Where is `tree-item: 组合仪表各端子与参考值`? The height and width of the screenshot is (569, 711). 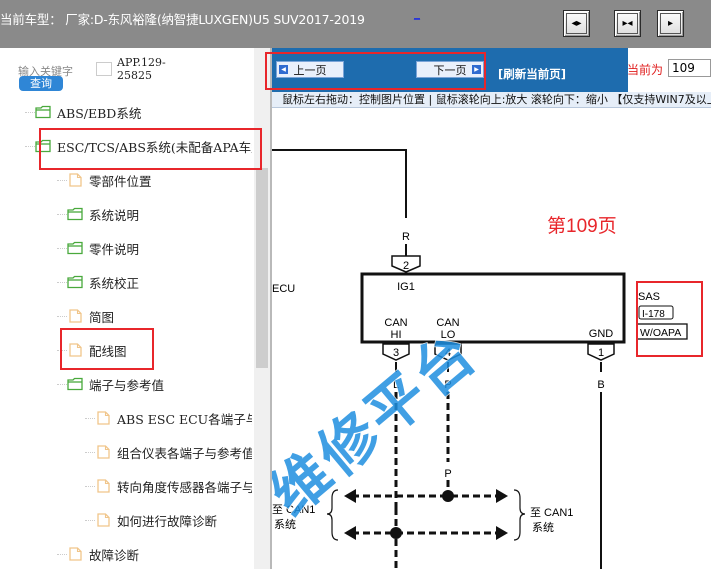
tree-item: 组合仪表各端子与参考值 is located at coordinates (168, 452).